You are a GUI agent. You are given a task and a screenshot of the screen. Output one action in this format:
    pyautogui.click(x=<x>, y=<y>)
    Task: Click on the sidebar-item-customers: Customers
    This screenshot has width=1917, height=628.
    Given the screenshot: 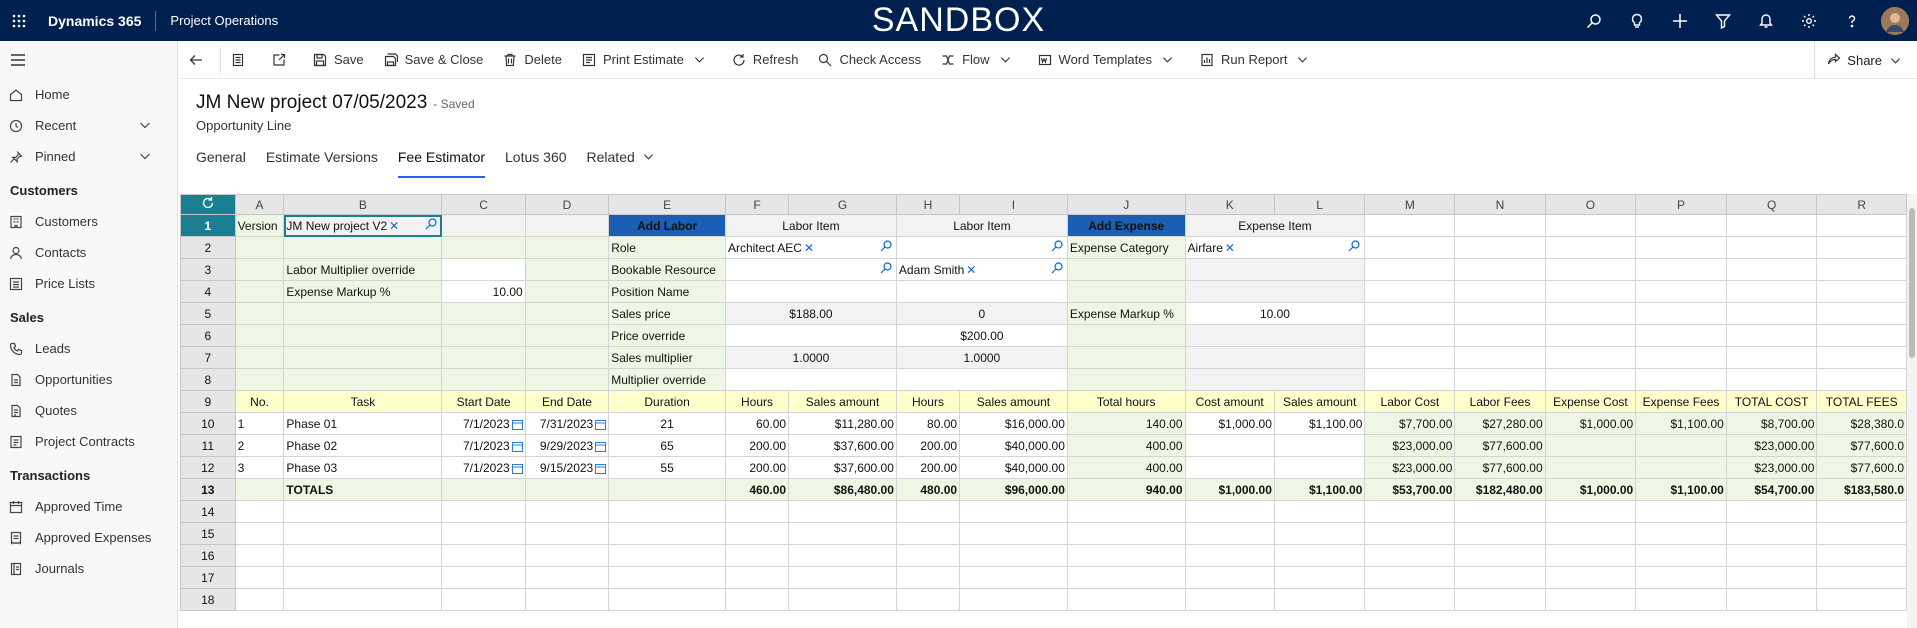 What is the action you would take?
    pyautogui.click(x=88, y=221)
    